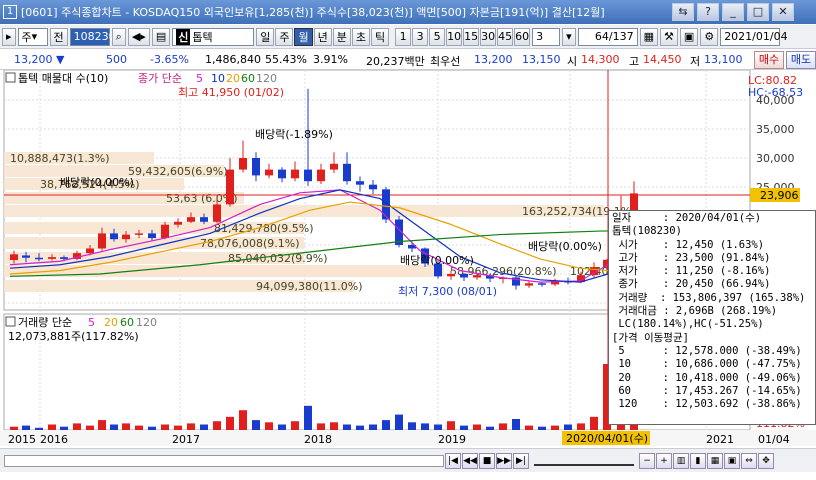  Describe the element at coordinates (647, 231) in the screenshot. I see `tooltip-line-1: 톱텍(108230)` at that location.